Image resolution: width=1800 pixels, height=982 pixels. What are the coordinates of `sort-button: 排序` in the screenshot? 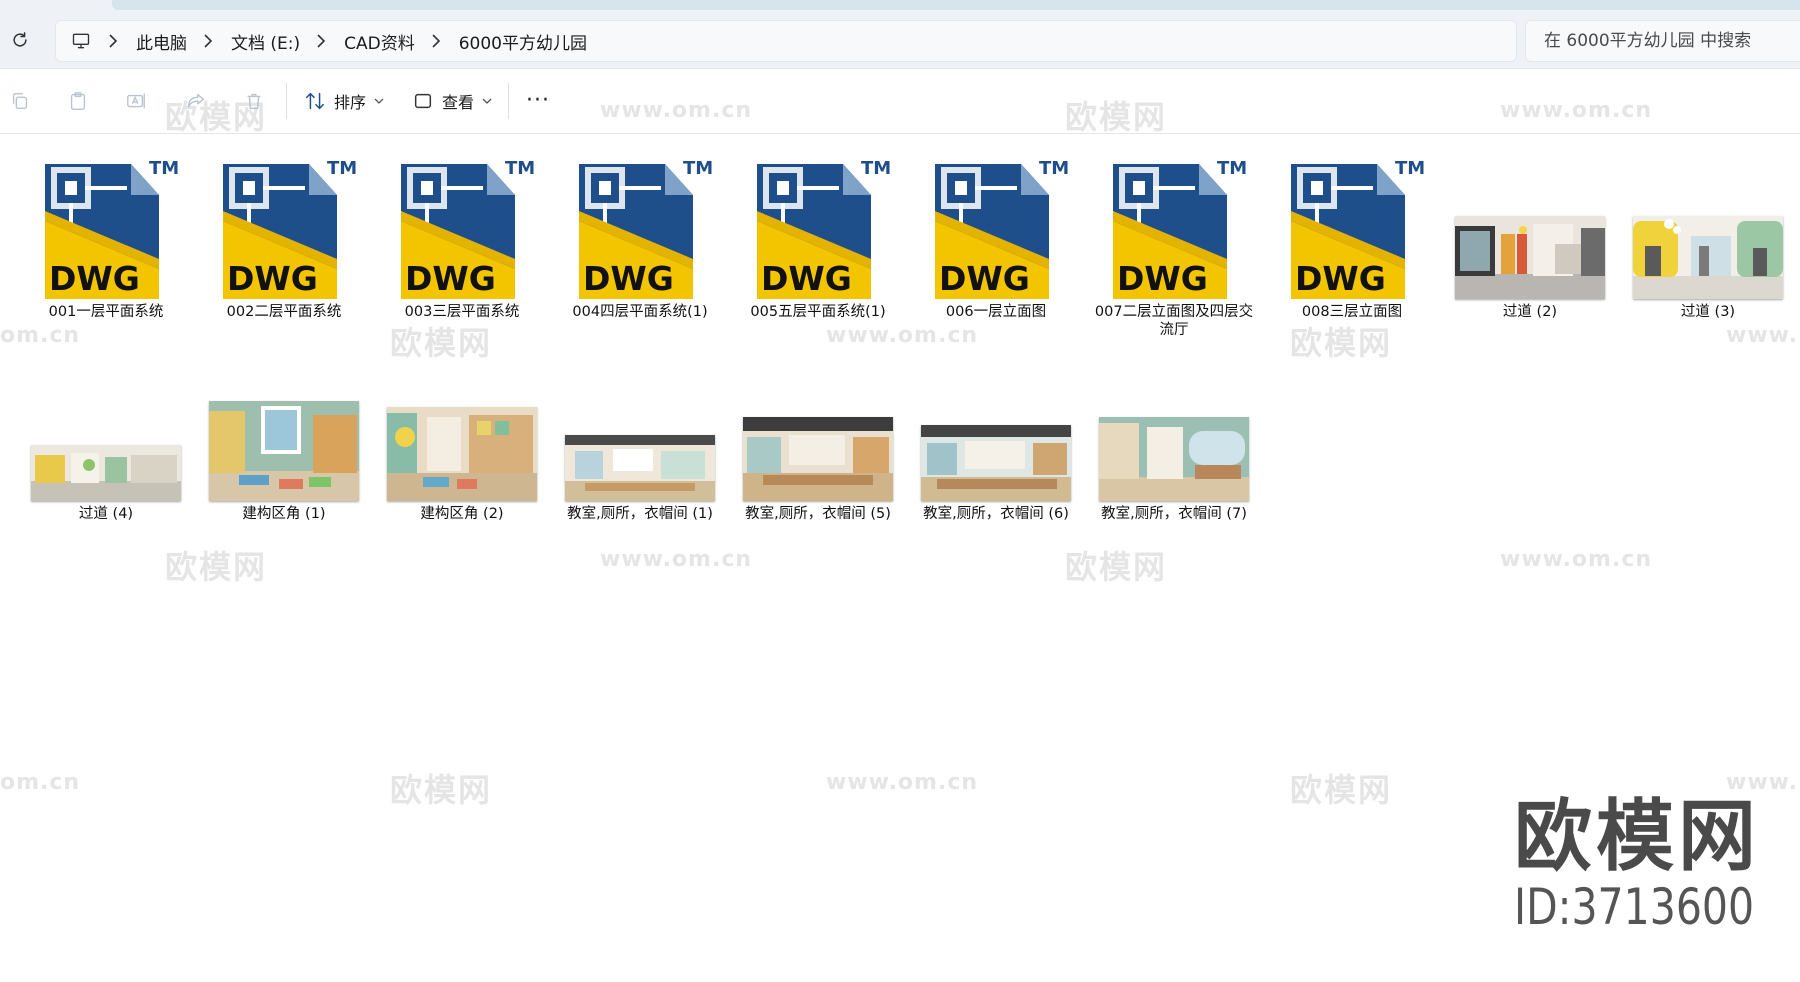 It's located at (344, 101).